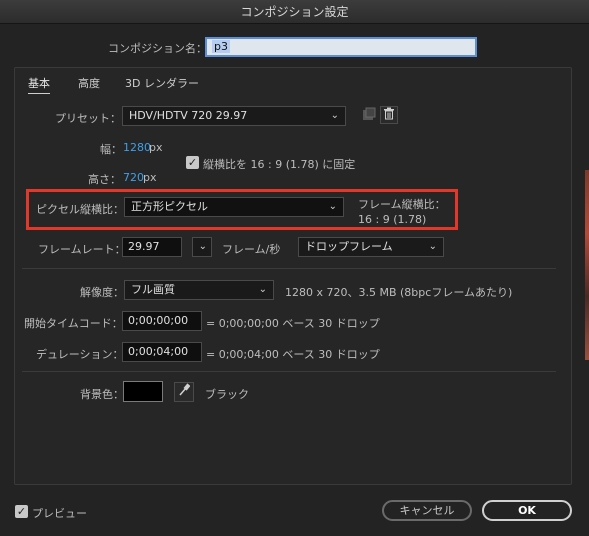 The width and height of the screenshot is (589, 536). Describe the element at coordinates (59, 513) in the screenshot. I see `preview-label: プレビュー` at that location.